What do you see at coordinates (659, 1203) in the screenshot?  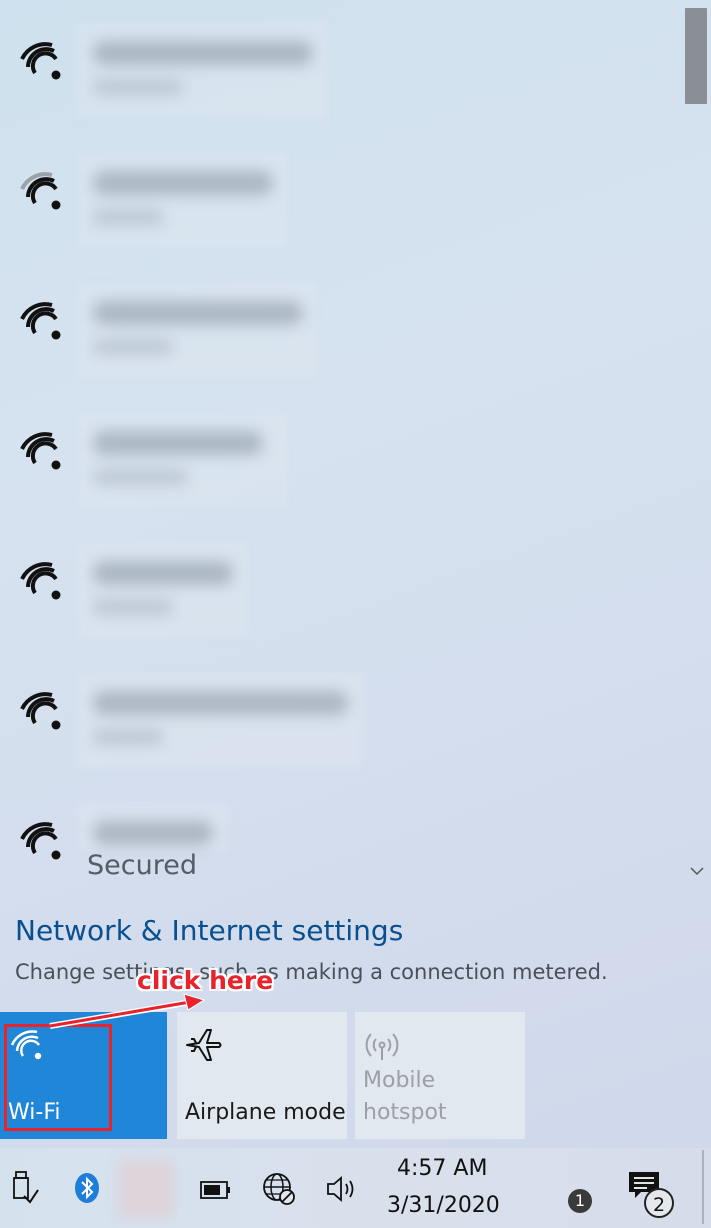 I see `notifications-count-badge: 2` at bounding box center [659, 1203].